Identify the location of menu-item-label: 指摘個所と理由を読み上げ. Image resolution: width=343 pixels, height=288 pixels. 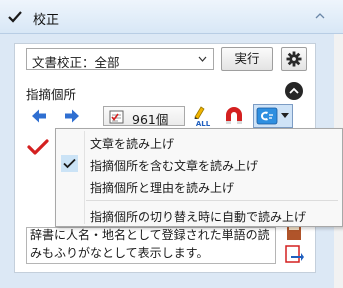
(162, 188).